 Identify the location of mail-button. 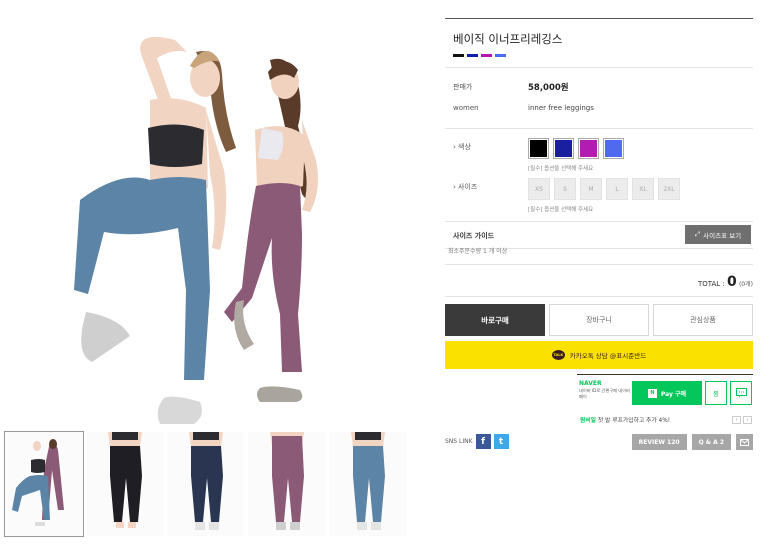
(744, 442).